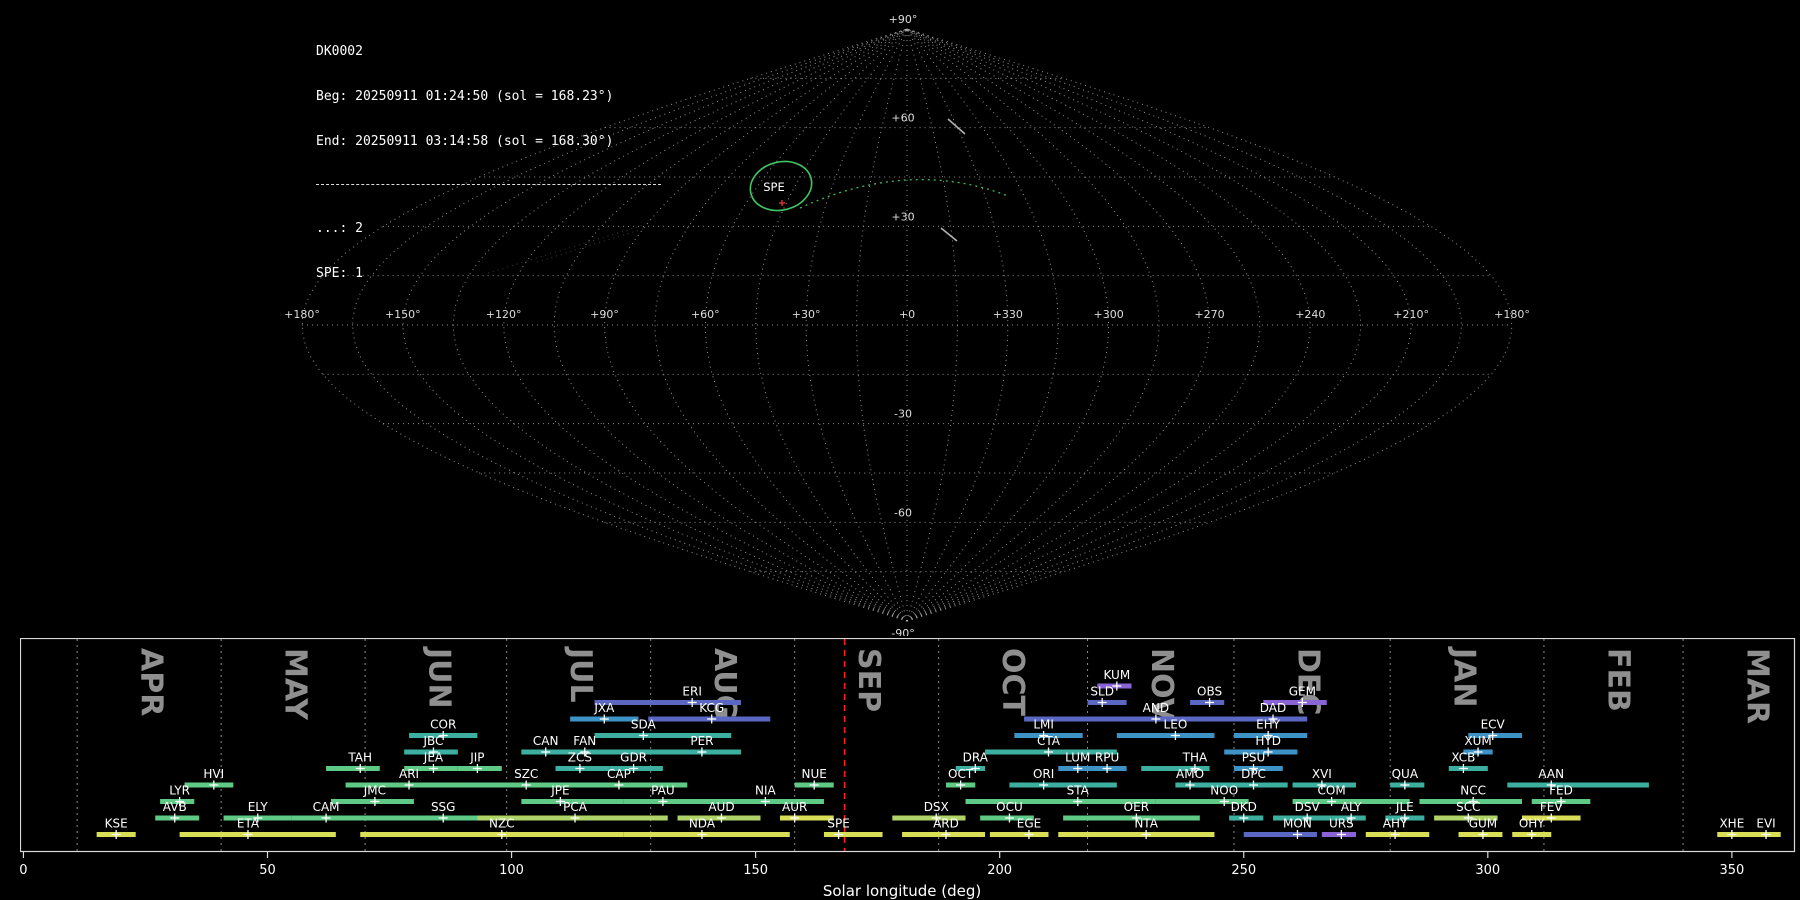  Describe the element at coordinates (903, 414) in the screenshot. I see `map-latitude-label: -30` at that location.